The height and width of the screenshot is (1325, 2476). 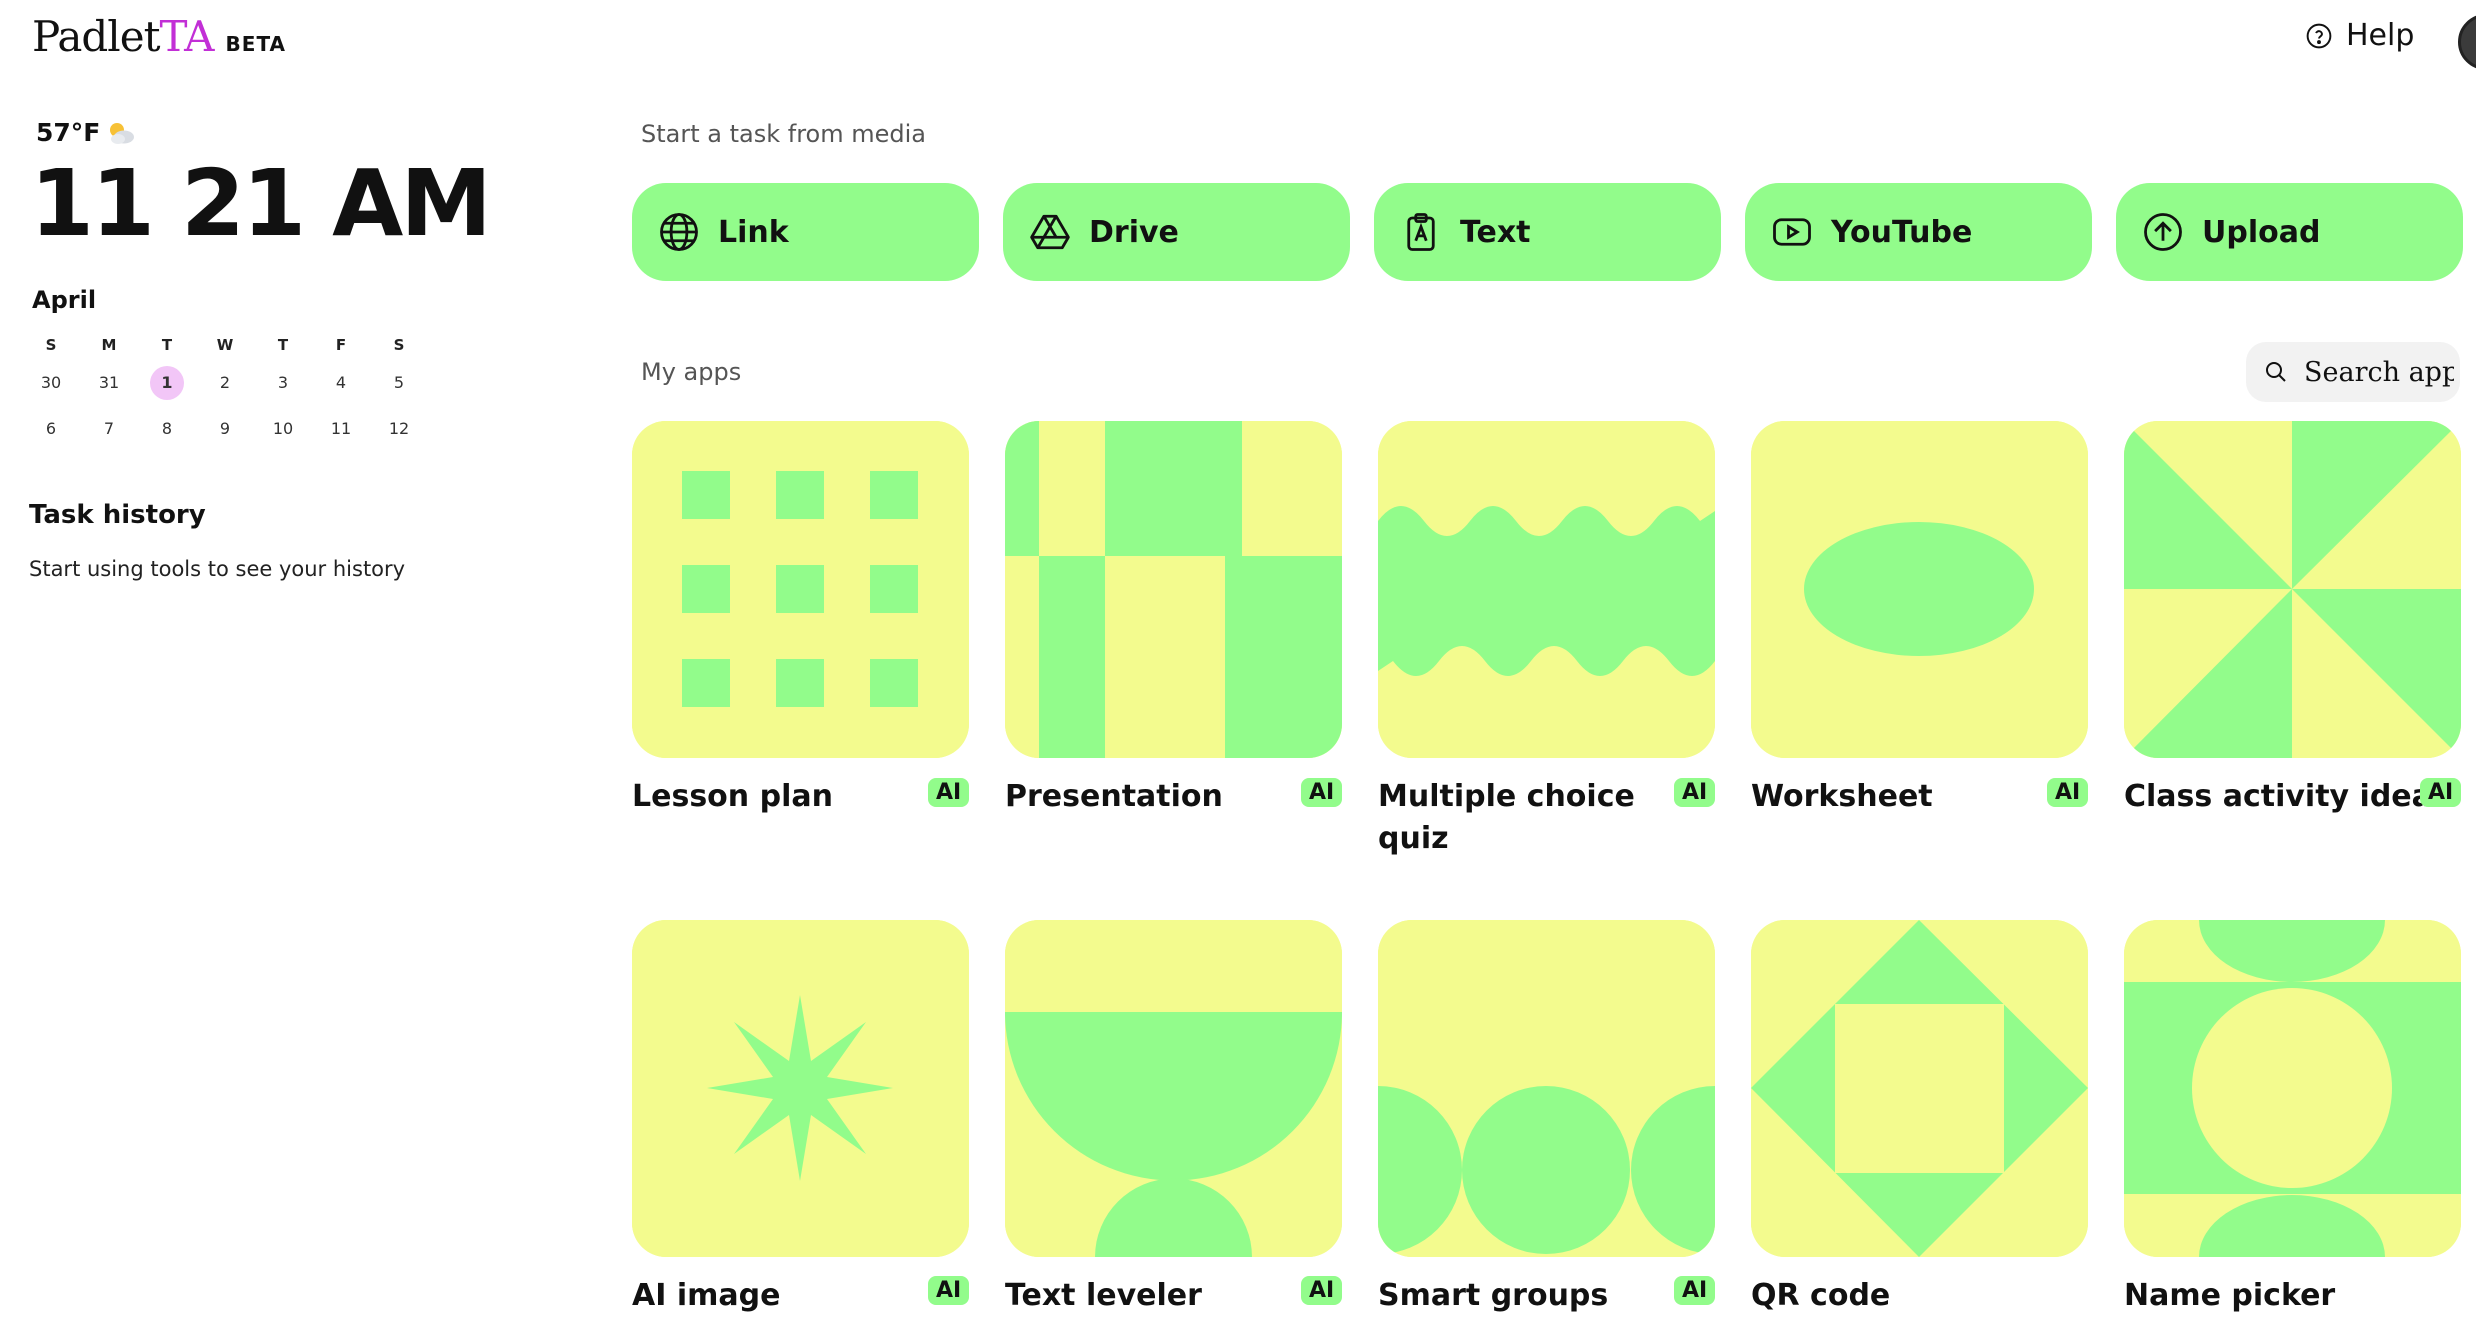 I want to click on calendar-day: 3, so click(x=283, y=383).